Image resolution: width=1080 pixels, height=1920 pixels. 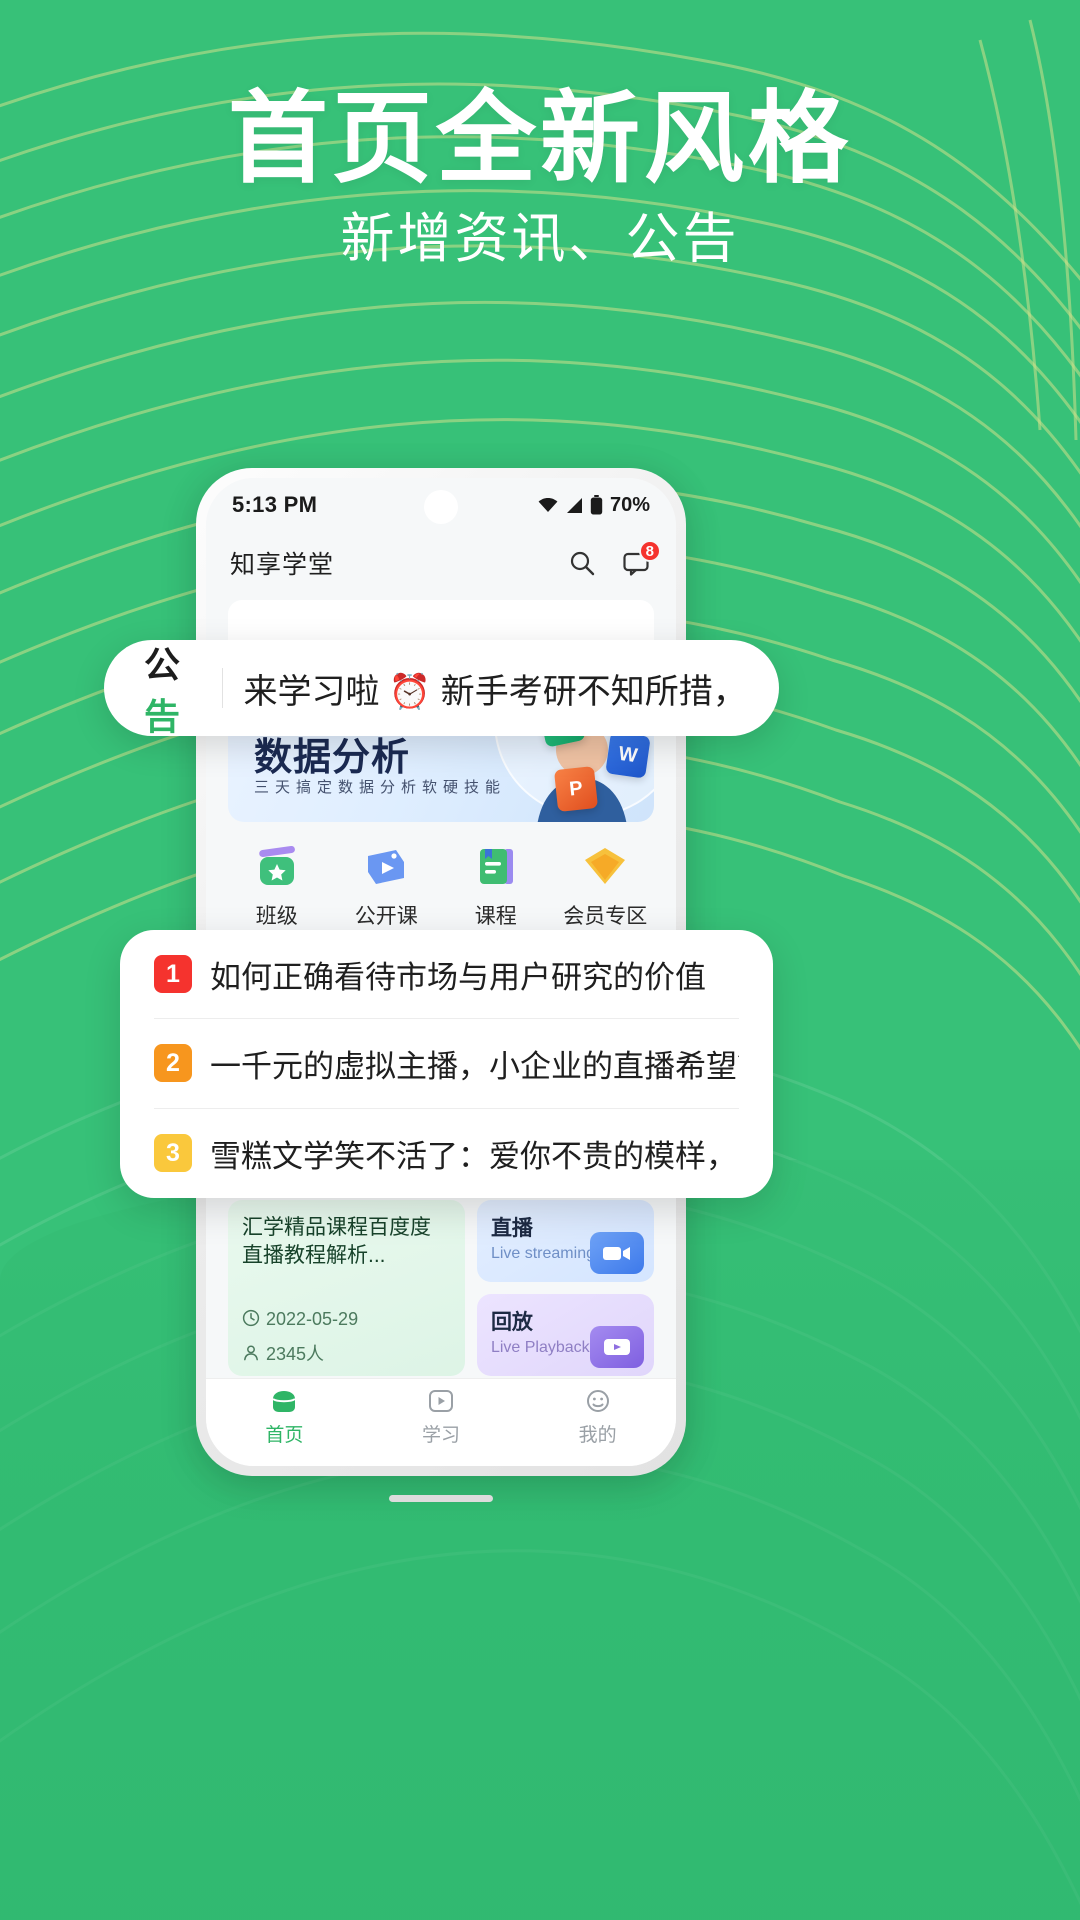 What do you see at coordinates (474, 1066) in the screenshot?
I see `news-title: 一千元的虚拟主播，小企业的直播希望？` at bounding box center [474, 1066].